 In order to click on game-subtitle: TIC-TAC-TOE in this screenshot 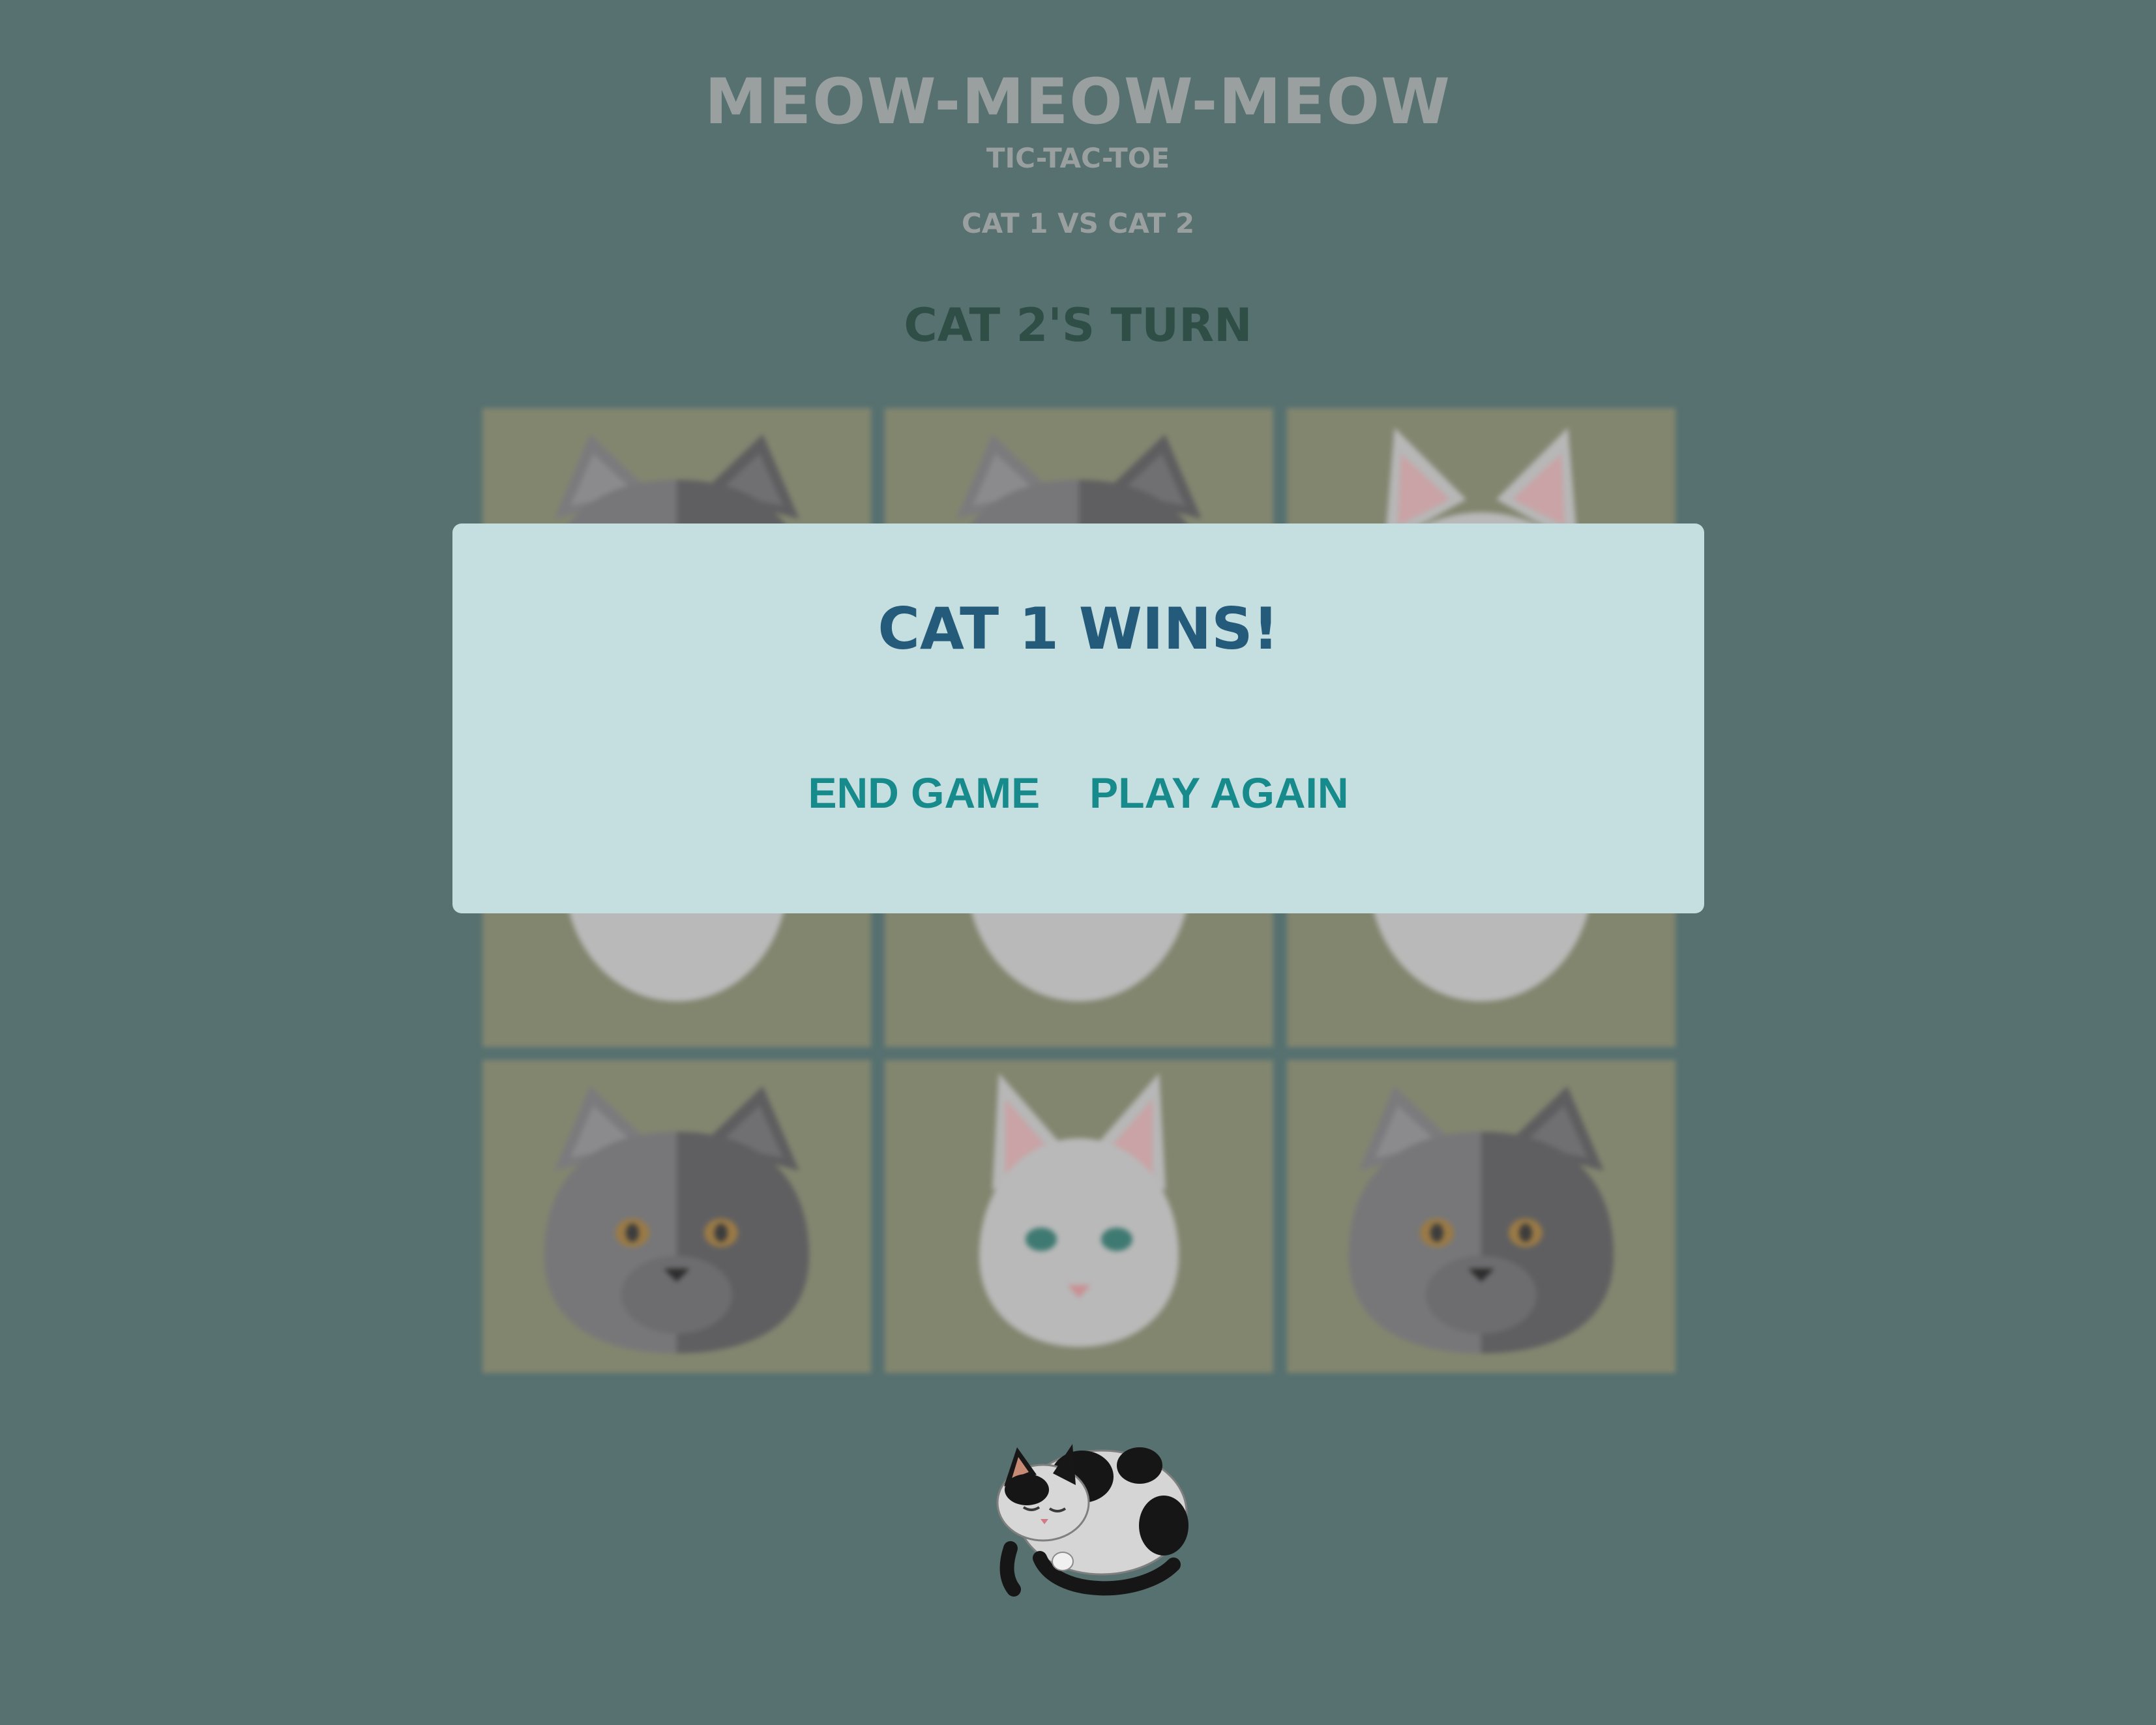, I will do `click(1078, 158)`.